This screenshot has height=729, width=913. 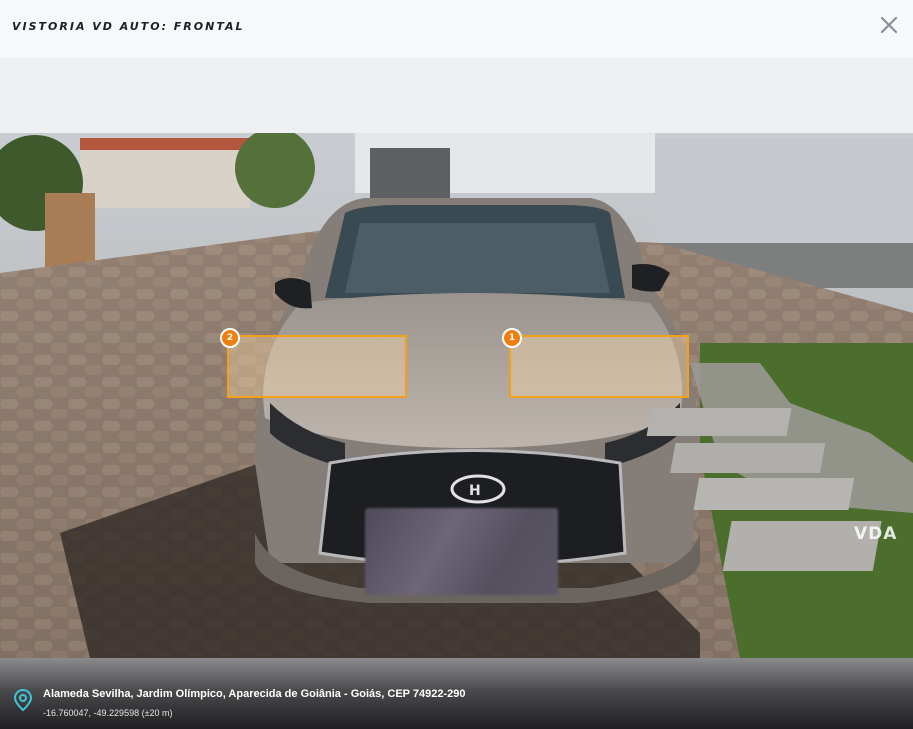 What do you see at coordinates (456, 95) in the screenshot?
I see `toolbar-area` at bounding box center [456, 95].